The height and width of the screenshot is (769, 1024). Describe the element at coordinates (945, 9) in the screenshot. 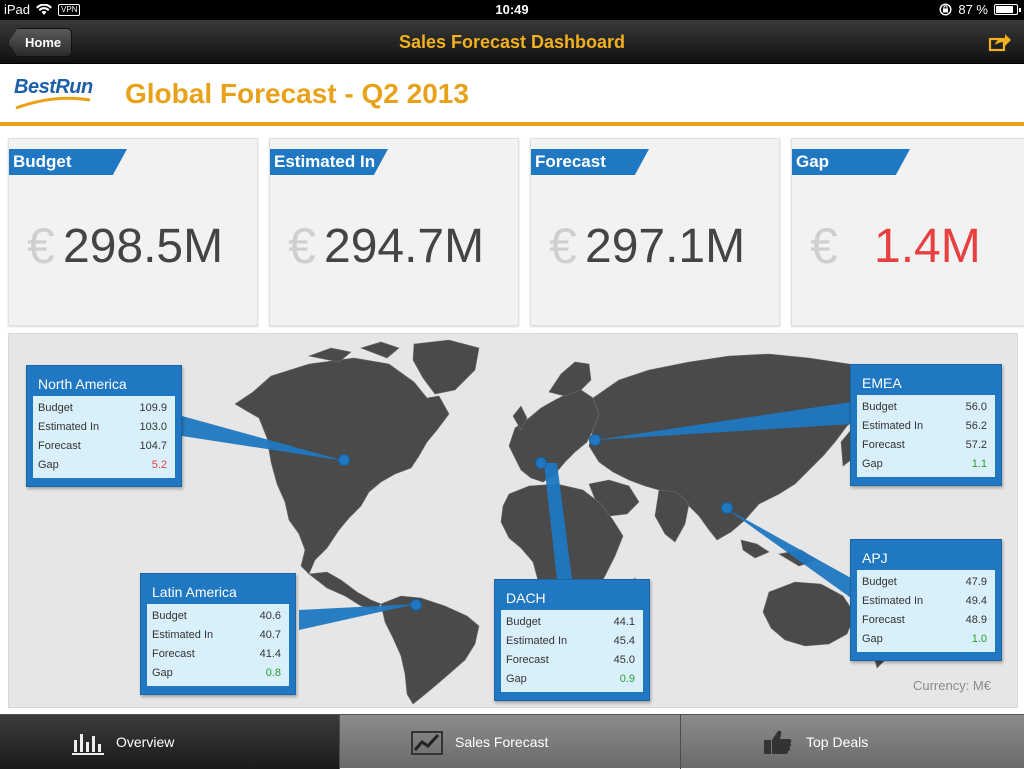

I see `rotation-lock-icon` at that location.